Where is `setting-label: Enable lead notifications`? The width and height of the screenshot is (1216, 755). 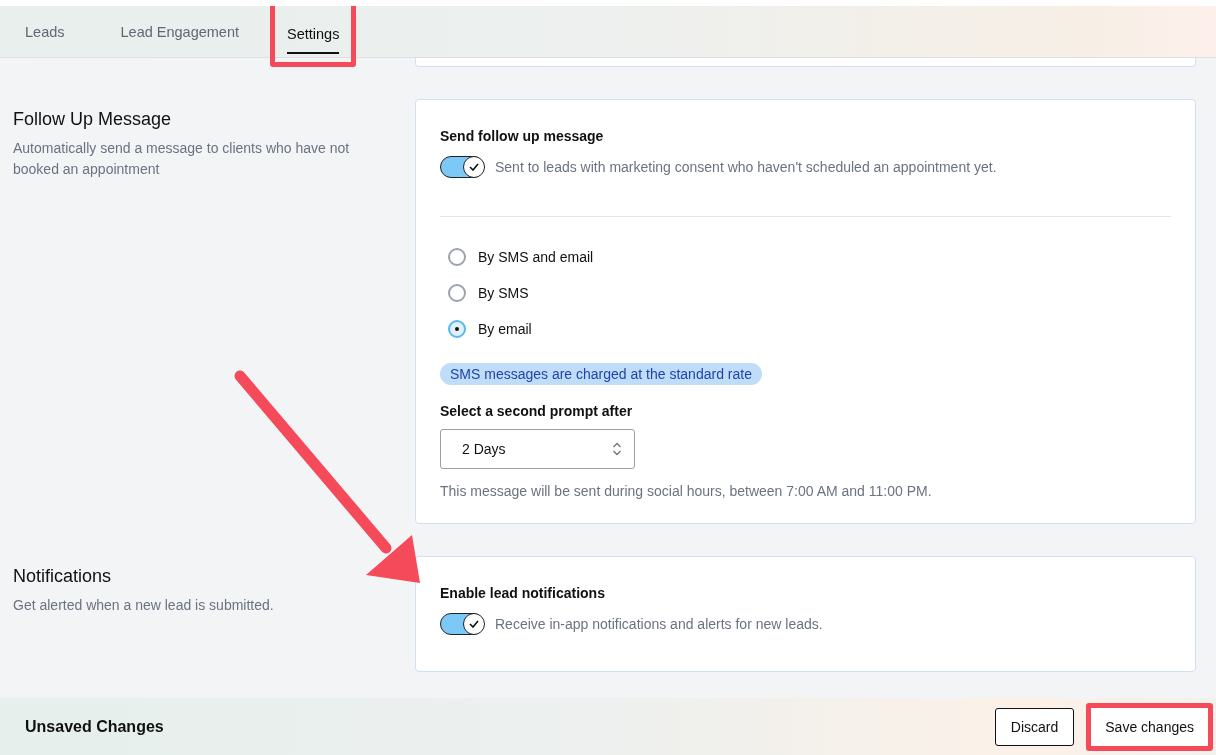
setting-label: Enable lead notifications is located at coordinates (523, 593).